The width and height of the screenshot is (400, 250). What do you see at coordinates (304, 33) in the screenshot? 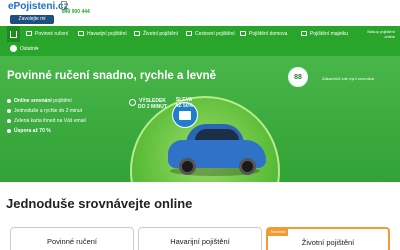
I see `building-icon` at bounding box center [304, 33].